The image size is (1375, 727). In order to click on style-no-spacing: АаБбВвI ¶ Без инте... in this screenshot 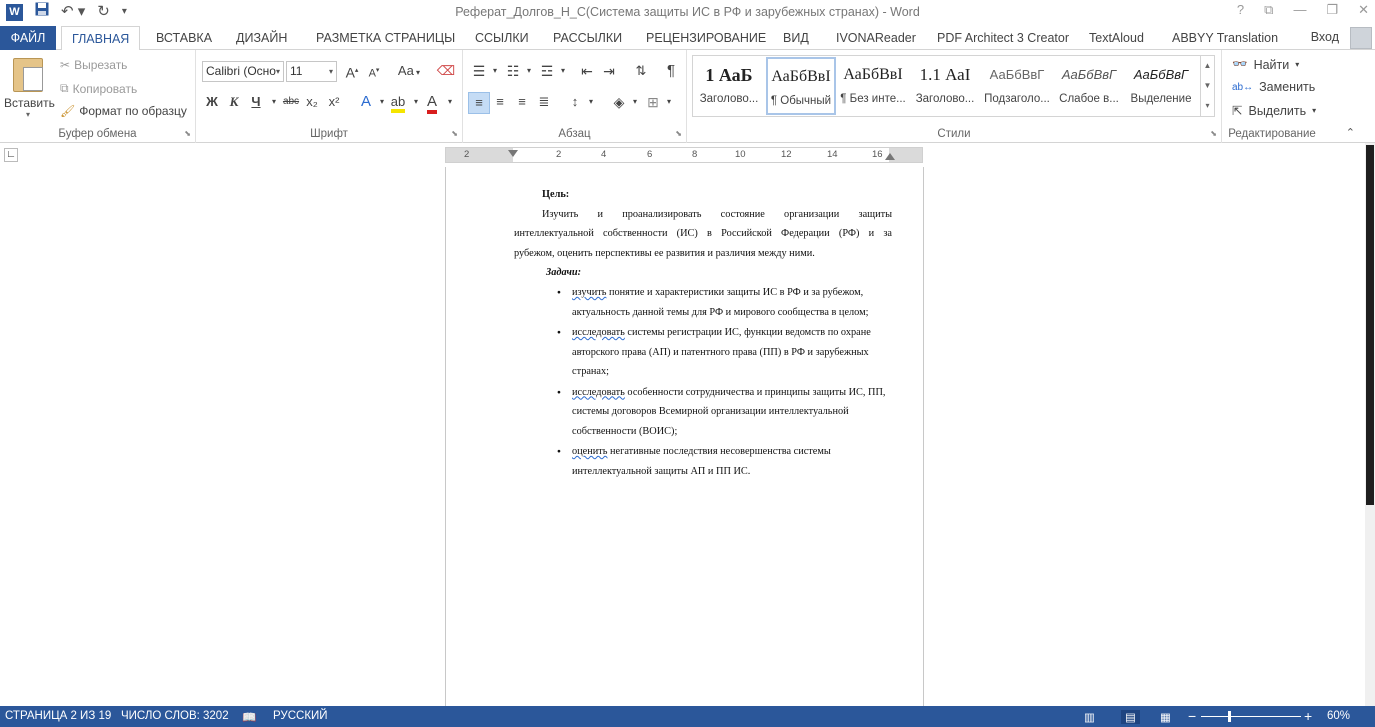, I will do `click(873, 86)`.